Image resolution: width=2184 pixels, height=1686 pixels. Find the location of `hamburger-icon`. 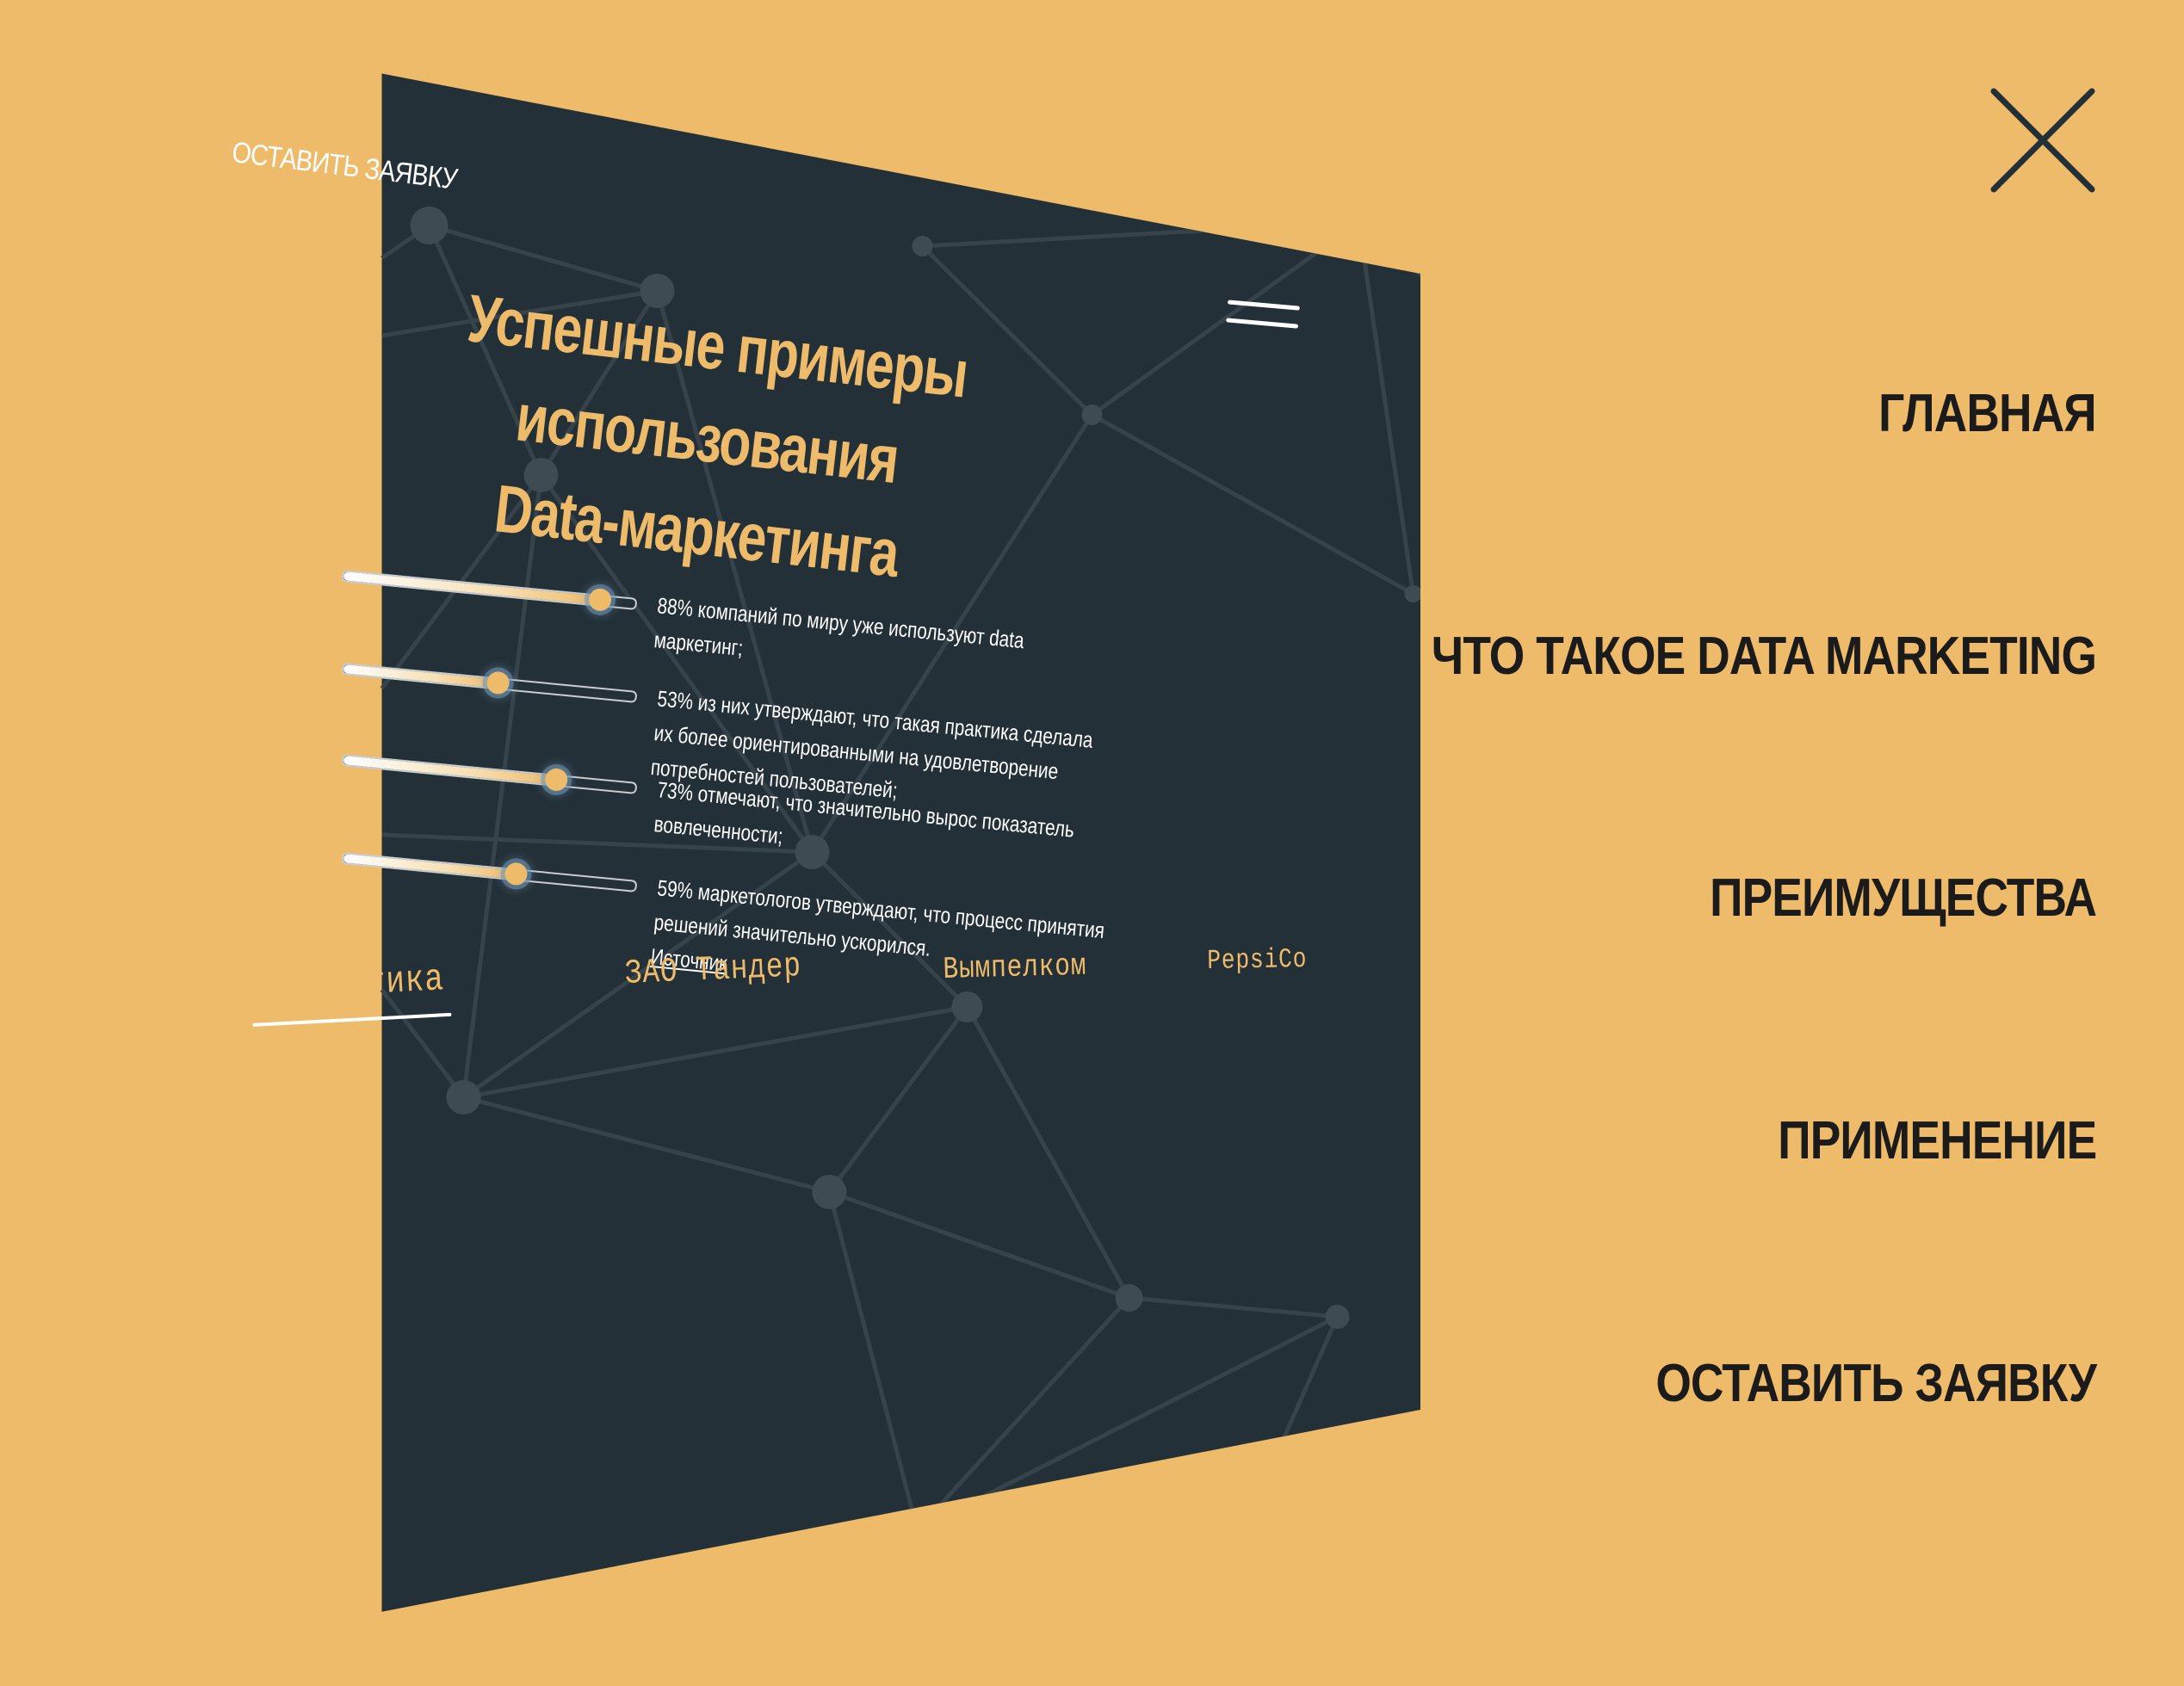

hamburger-icon is located at coordinates (1262, 324).